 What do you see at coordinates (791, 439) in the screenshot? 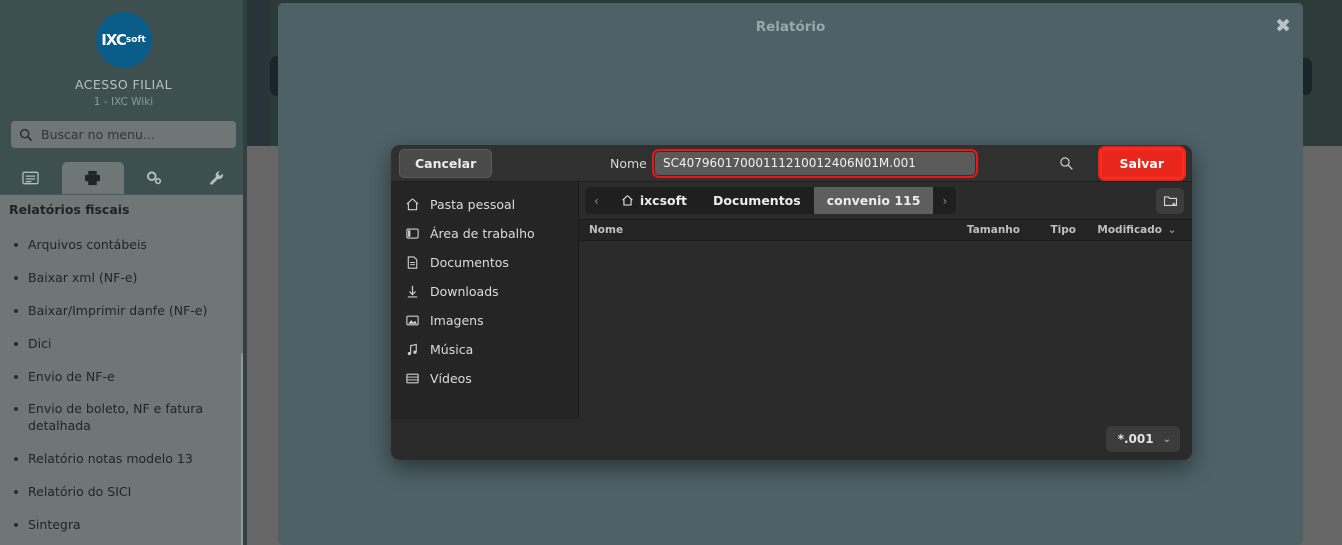
I see `file-chooser-footer: *.001 ⌄` at bounding box center [791, 439].